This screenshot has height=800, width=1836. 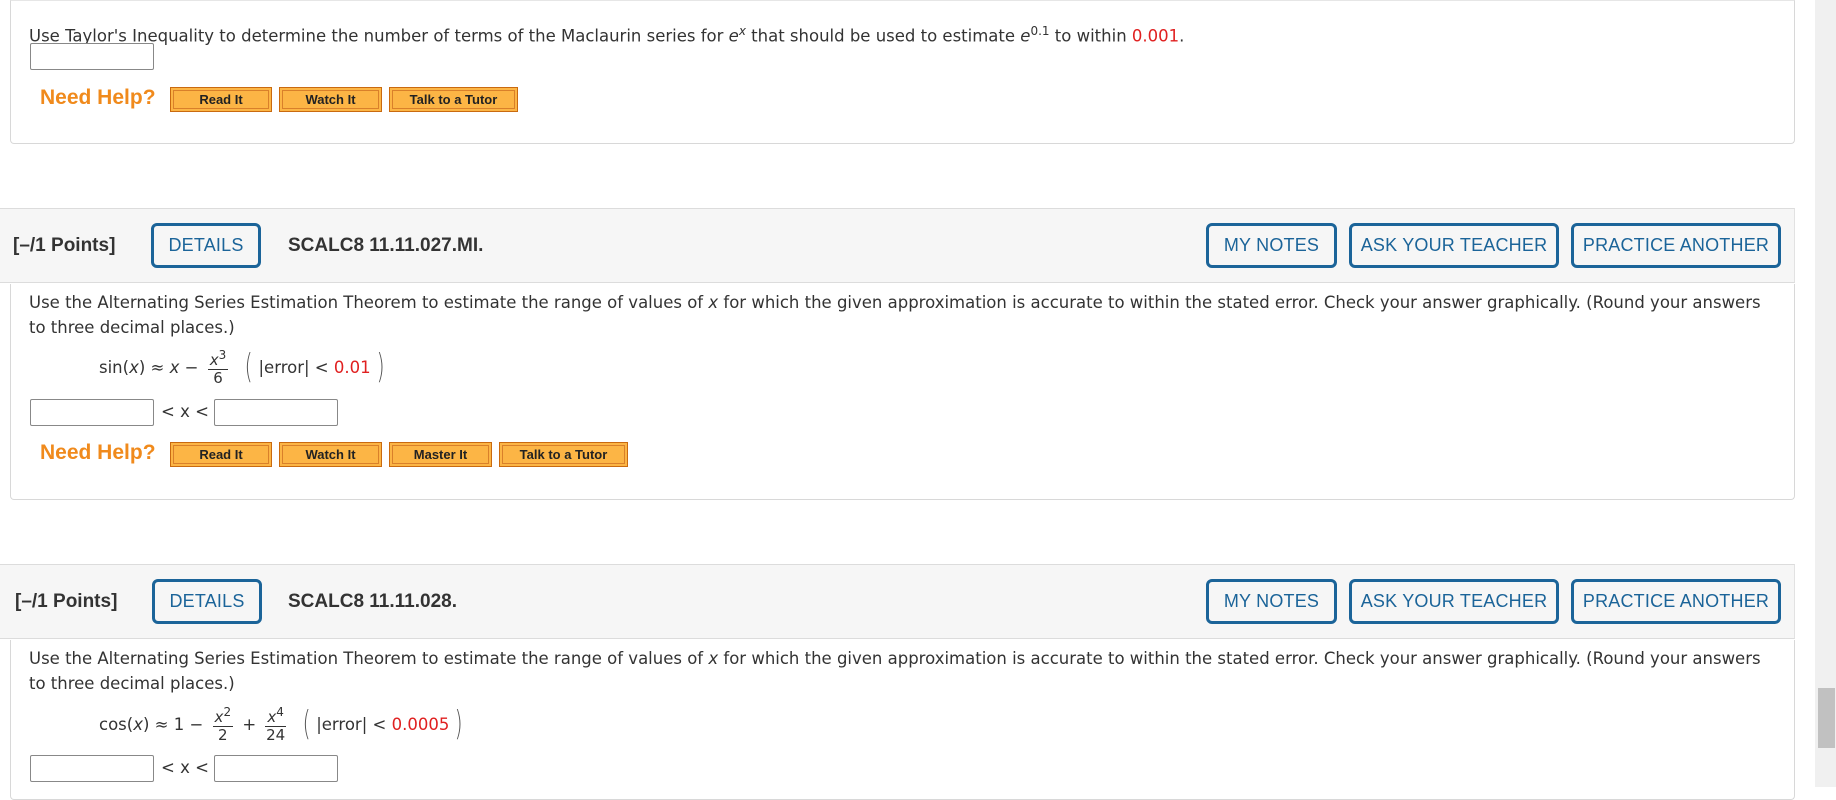 I want to click on tolerance-value: 0.001, so click(x=1155, y=36).